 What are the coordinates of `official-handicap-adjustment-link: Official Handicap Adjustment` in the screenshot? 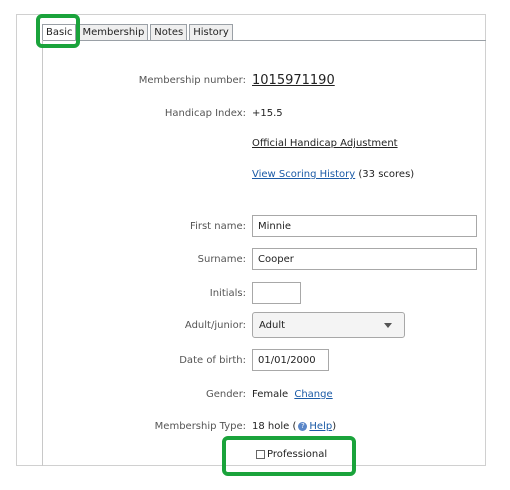 It's located at (325, 143).